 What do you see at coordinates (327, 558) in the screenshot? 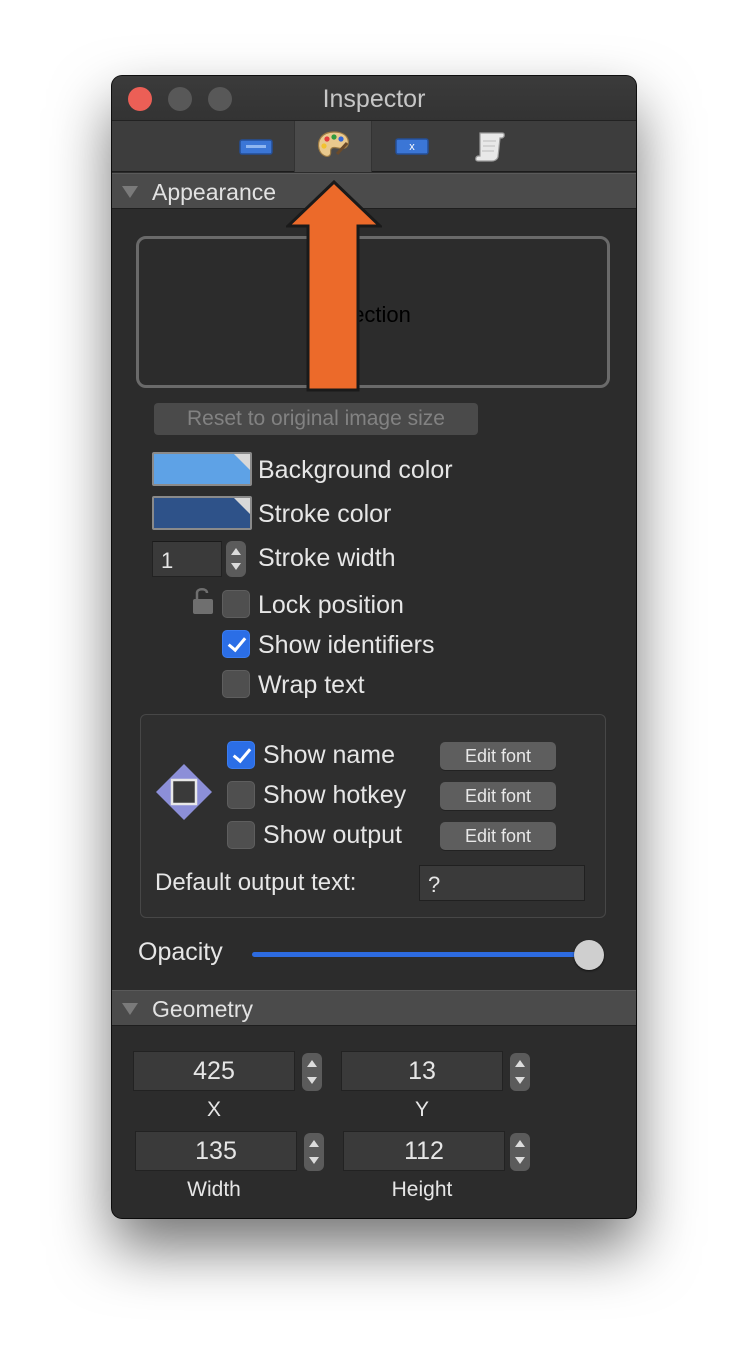
I see `stroke-width-label: Stroke width` at bounding box center [327, 558].